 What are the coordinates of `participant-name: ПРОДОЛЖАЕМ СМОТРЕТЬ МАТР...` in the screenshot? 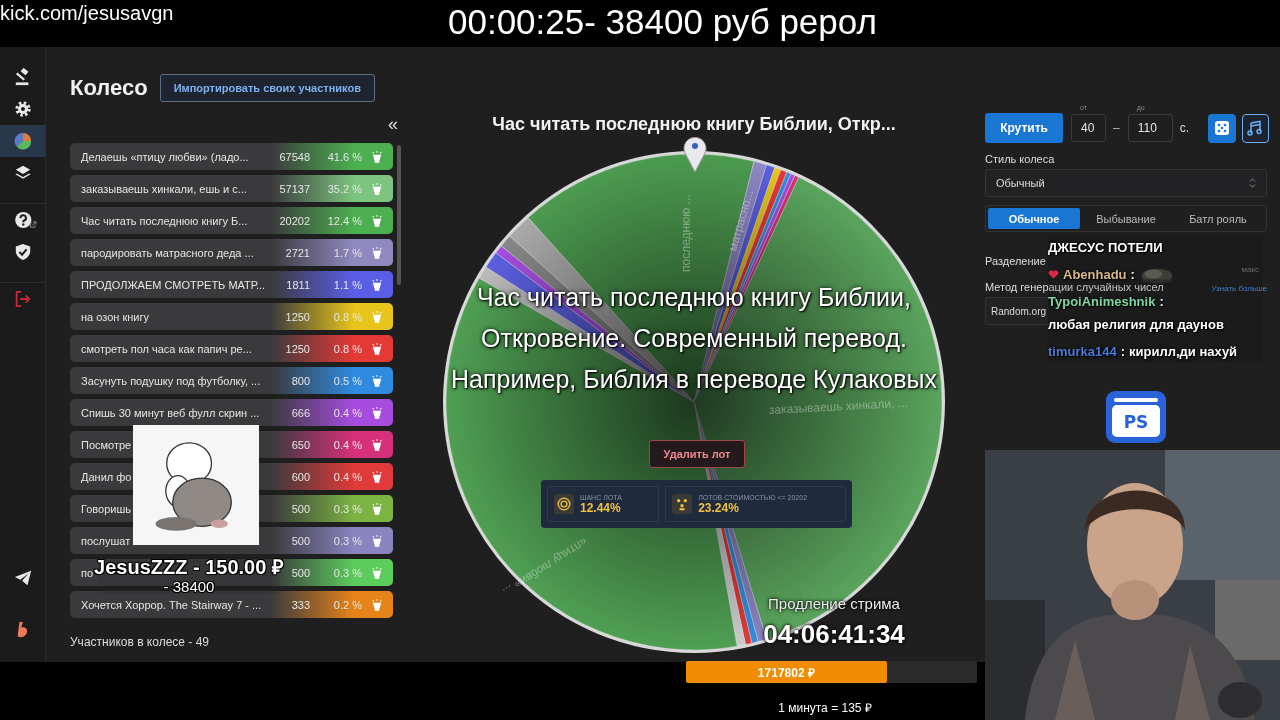 It's located at (173, 284).